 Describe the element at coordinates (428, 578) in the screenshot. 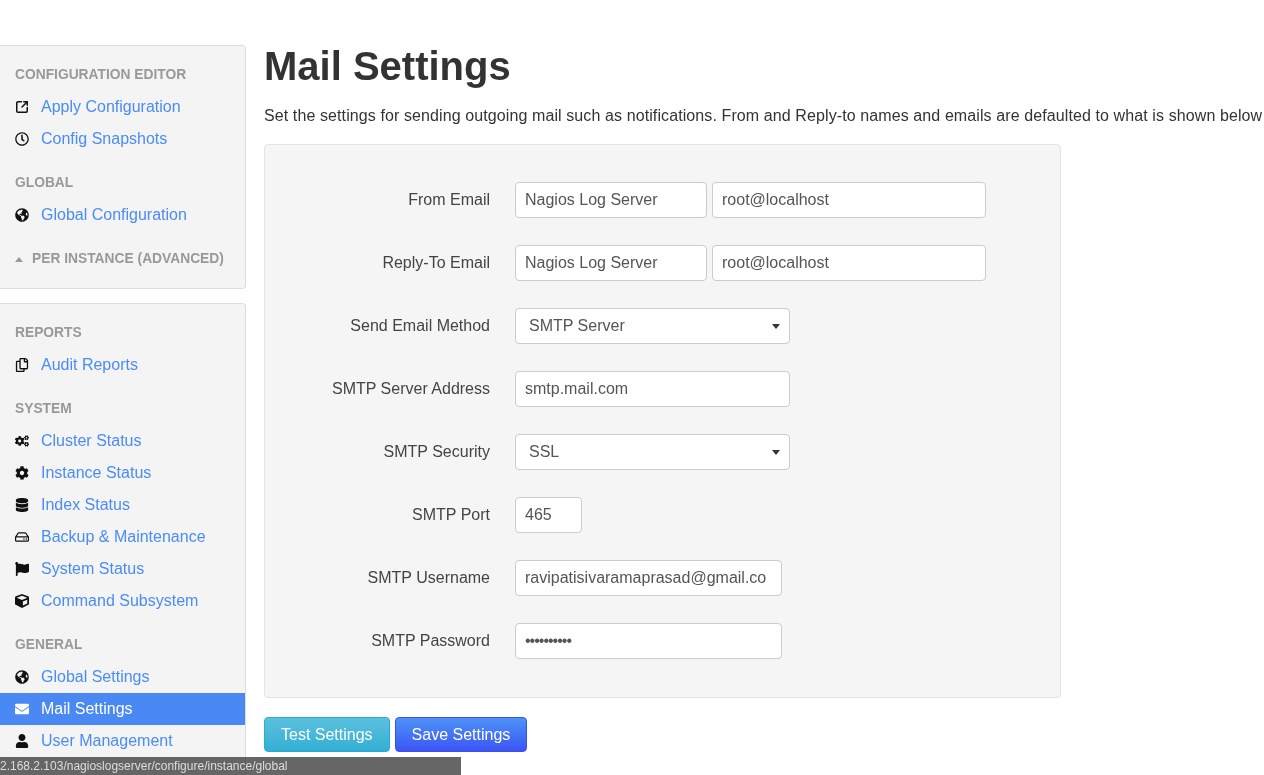

I see `field-label: SMTP Username` at that location.